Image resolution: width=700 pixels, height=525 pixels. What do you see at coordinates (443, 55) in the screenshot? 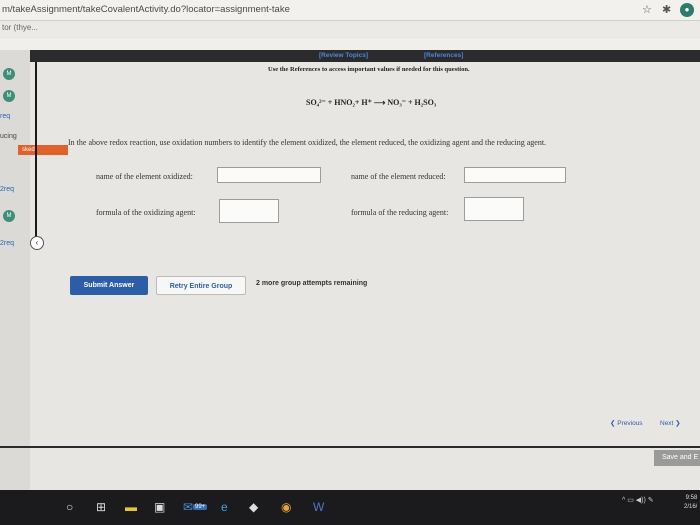
I see `references-link: [References]` at bounding box center [443, 55].